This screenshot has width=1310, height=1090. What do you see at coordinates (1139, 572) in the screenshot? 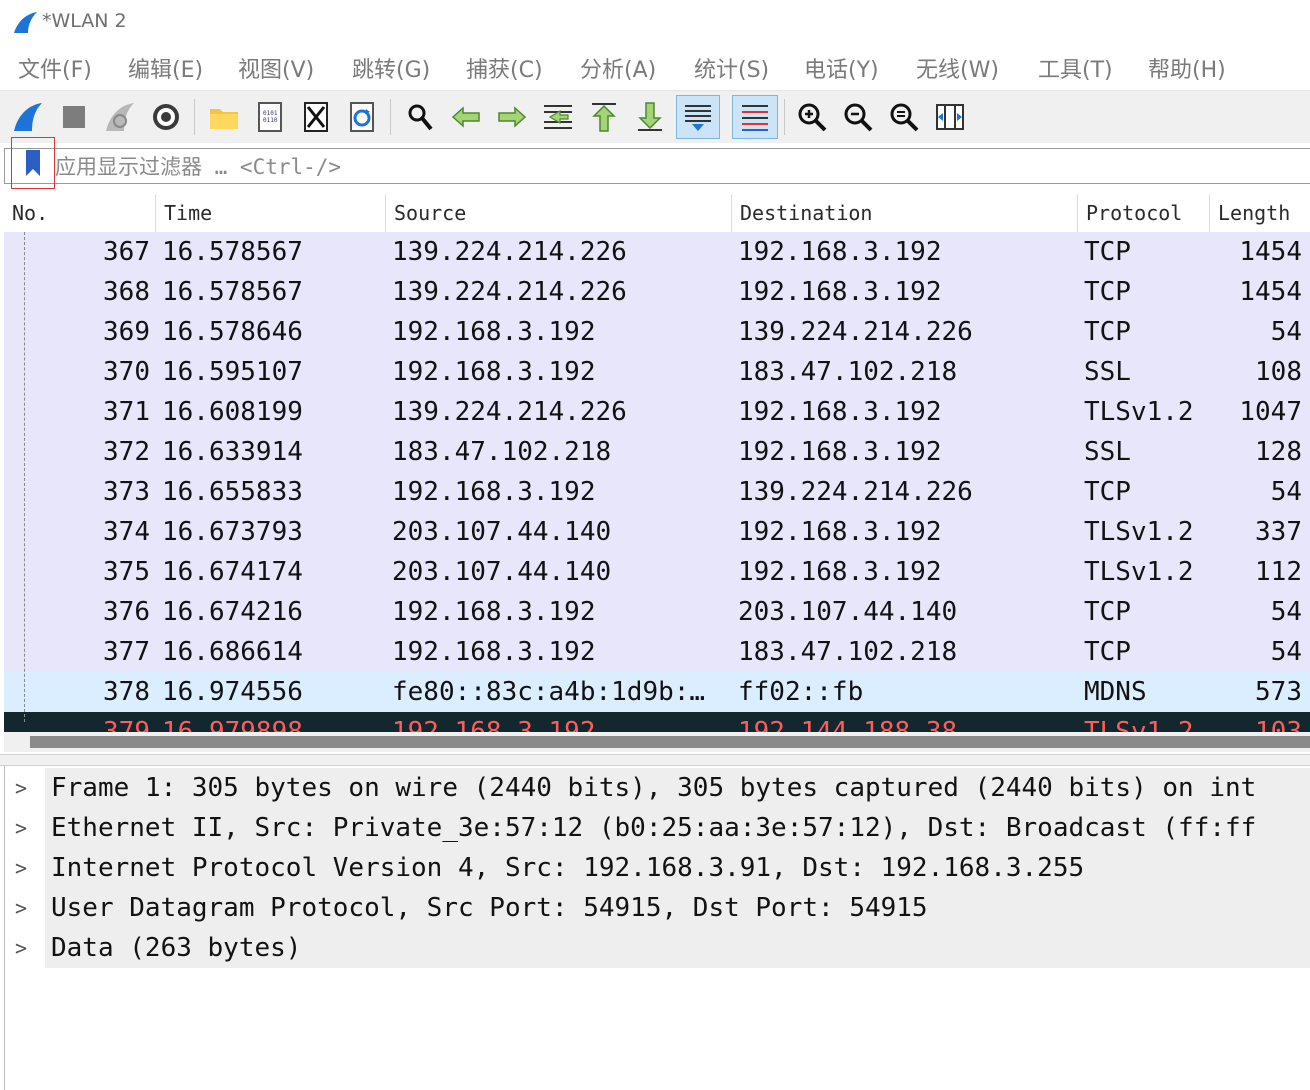
I see `packet-protocol: TLSv1.2` at bounding box center [1139, 572].